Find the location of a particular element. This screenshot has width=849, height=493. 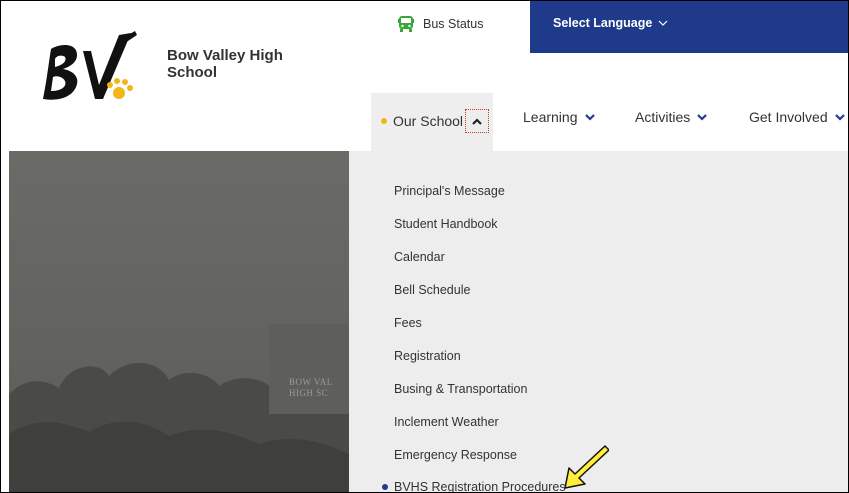

dropdown-item-bell-schedule: Bell Schedule is located at coordinates (432, 290).